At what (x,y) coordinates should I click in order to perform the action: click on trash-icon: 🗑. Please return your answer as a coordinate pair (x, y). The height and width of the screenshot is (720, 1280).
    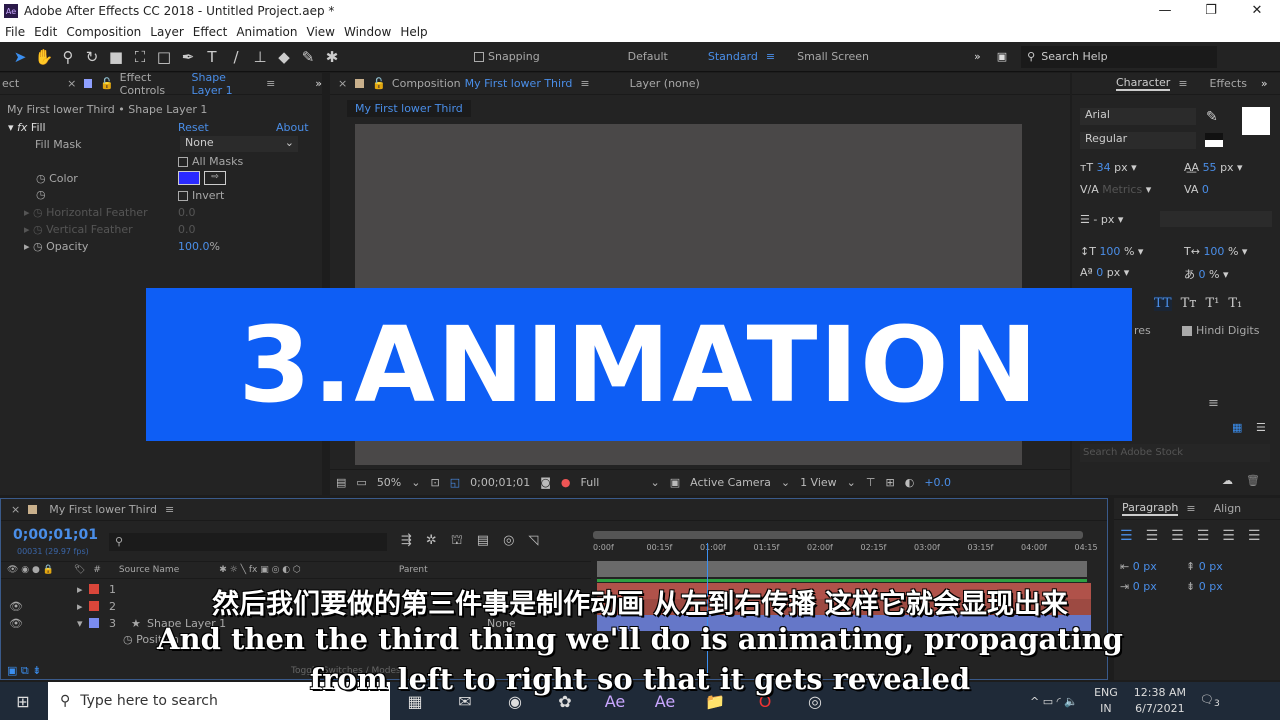
    Looking at the image, I should click on (1253, 480).